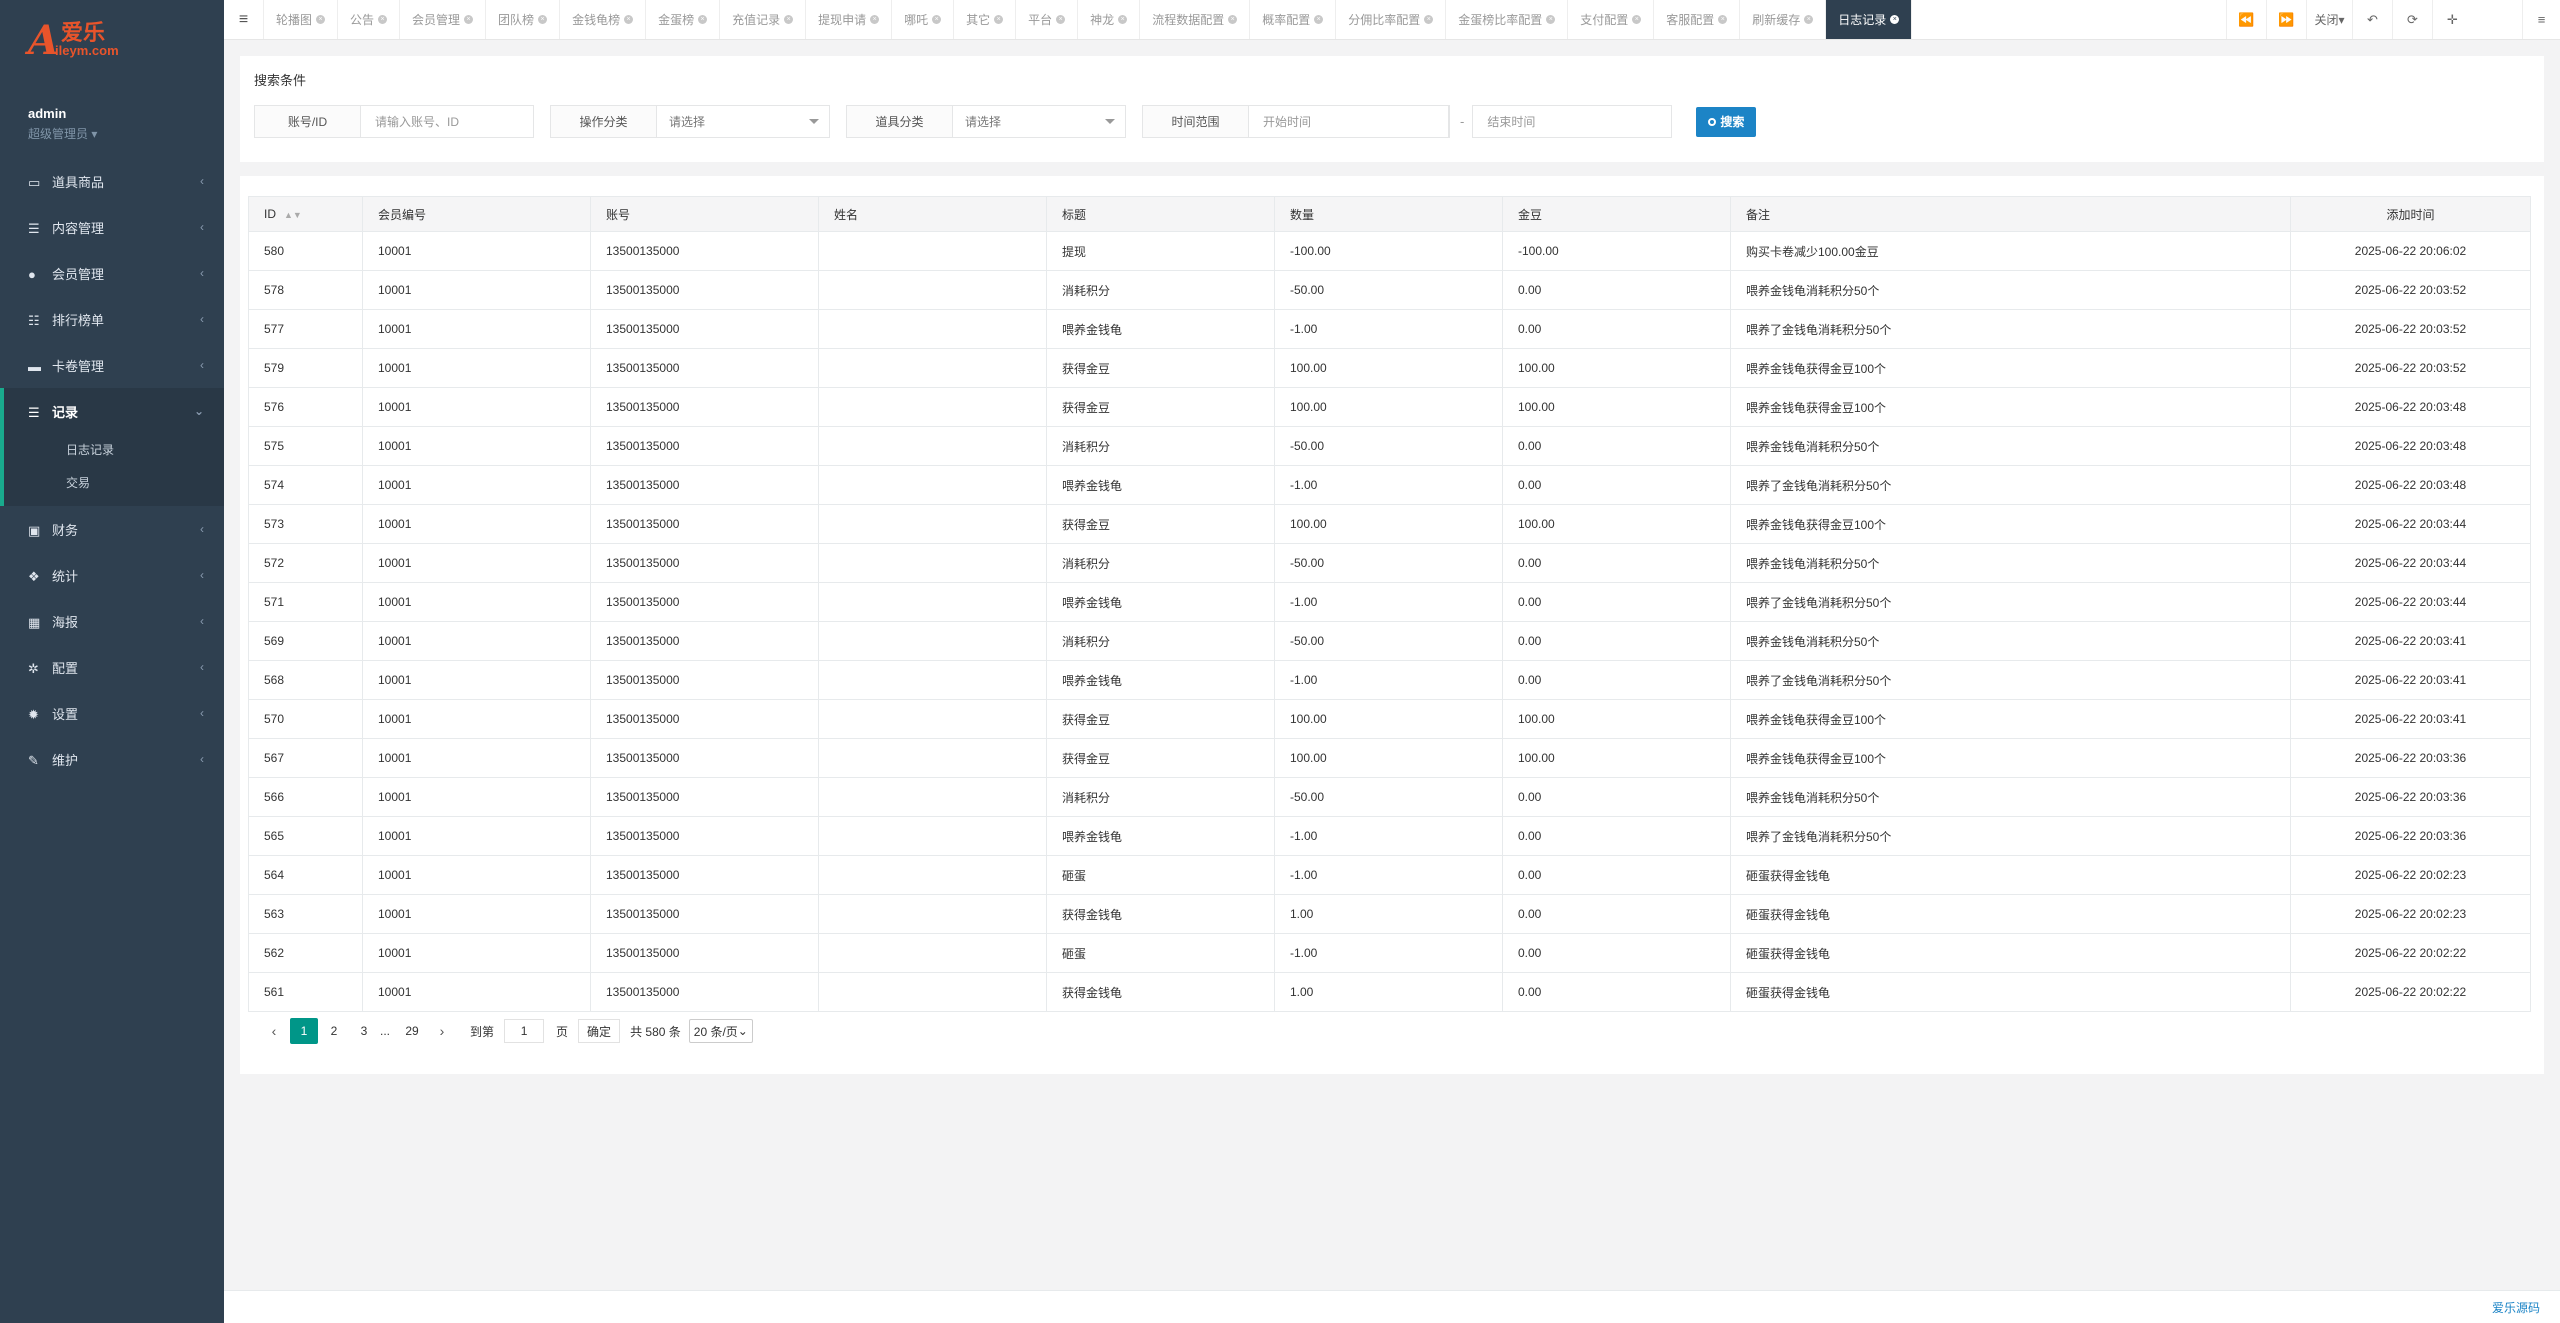 This screenshot has height=1323, width=2560. Describe the element at coordinates (2372, 19) in the screenshot. I see `back-icon: ↶` at that location.